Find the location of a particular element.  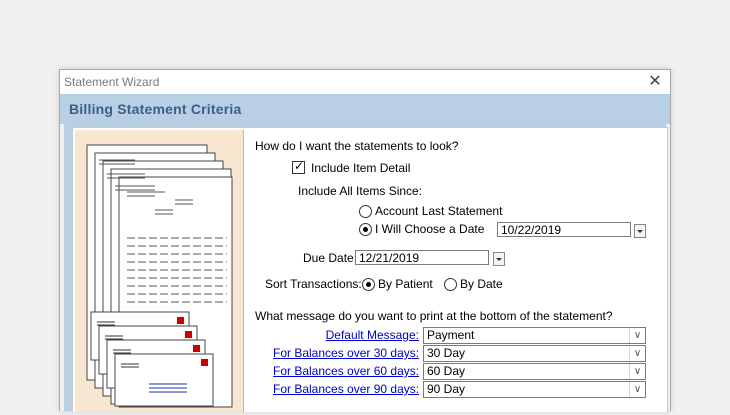

radio-choose-date-label: I Will Choose a Date is located at coordinates (430, 229).